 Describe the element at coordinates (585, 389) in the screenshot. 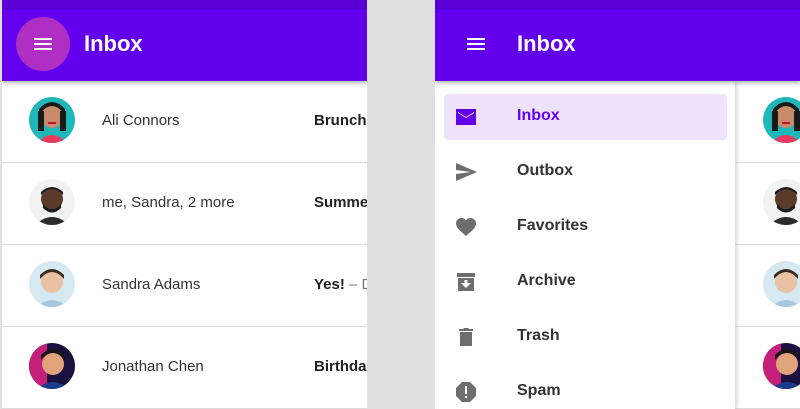

I see `drawer-item-spam: Spam` at that location.